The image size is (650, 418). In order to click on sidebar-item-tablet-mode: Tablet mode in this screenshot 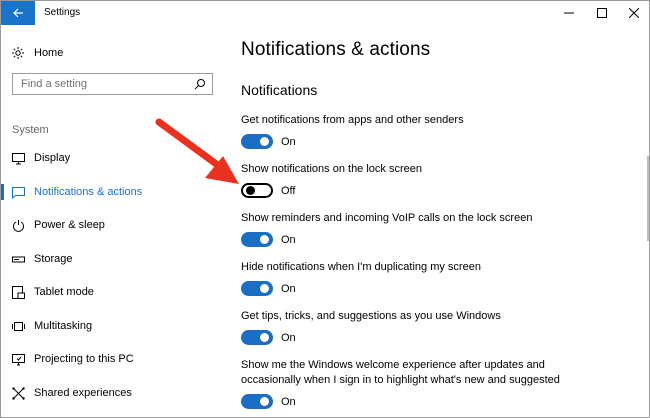, I will do `click(115, 292)`.